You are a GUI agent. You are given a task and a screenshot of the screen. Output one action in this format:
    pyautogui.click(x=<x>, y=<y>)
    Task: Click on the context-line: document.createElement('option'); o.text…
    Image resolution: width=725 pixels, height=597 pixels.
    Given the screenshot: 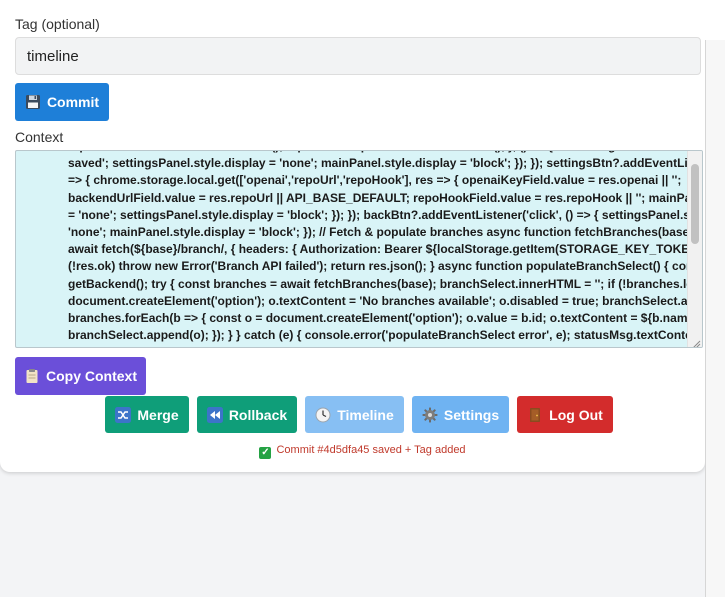 What is the action you would take?
    pyautogui.click(x=378, y=300)
    